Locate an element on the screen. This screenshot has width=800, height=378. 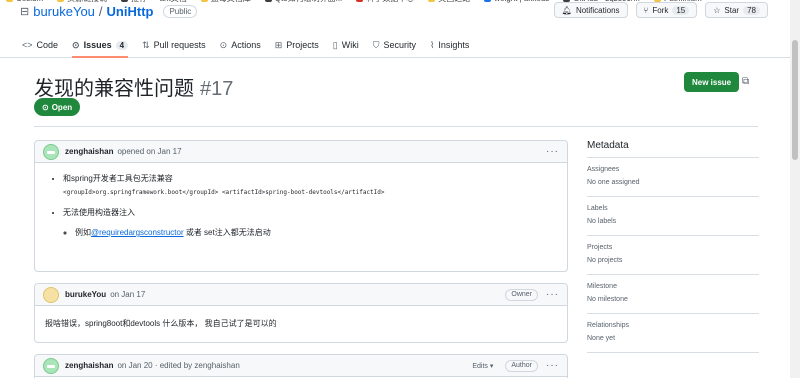
tab-issues: ⊙ Issues 4 is located at coordinates (100, 46).